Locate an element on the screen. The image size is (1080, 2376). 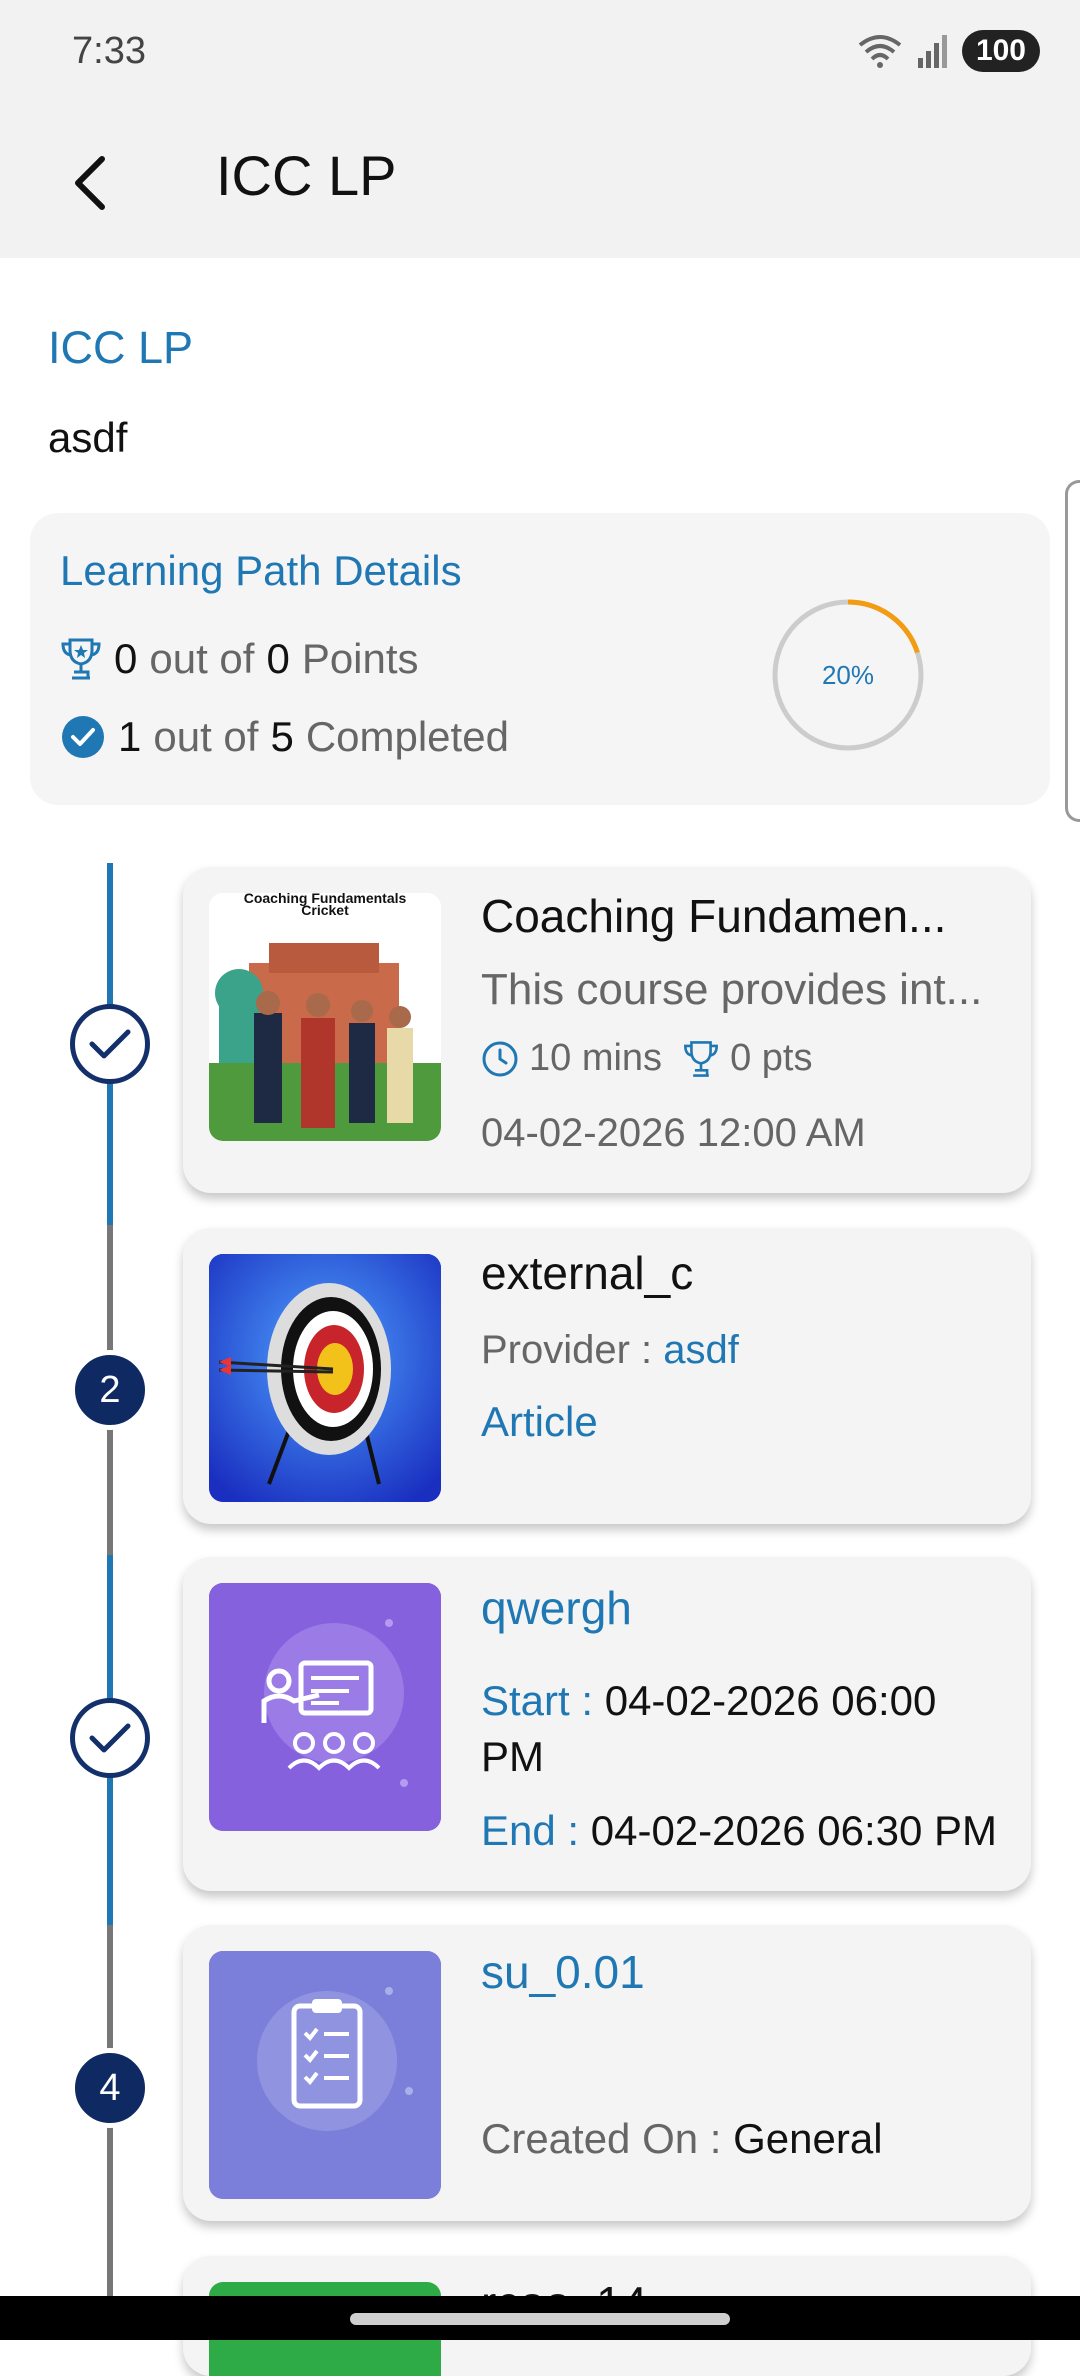
back-button is located at coordinates (90, 183).